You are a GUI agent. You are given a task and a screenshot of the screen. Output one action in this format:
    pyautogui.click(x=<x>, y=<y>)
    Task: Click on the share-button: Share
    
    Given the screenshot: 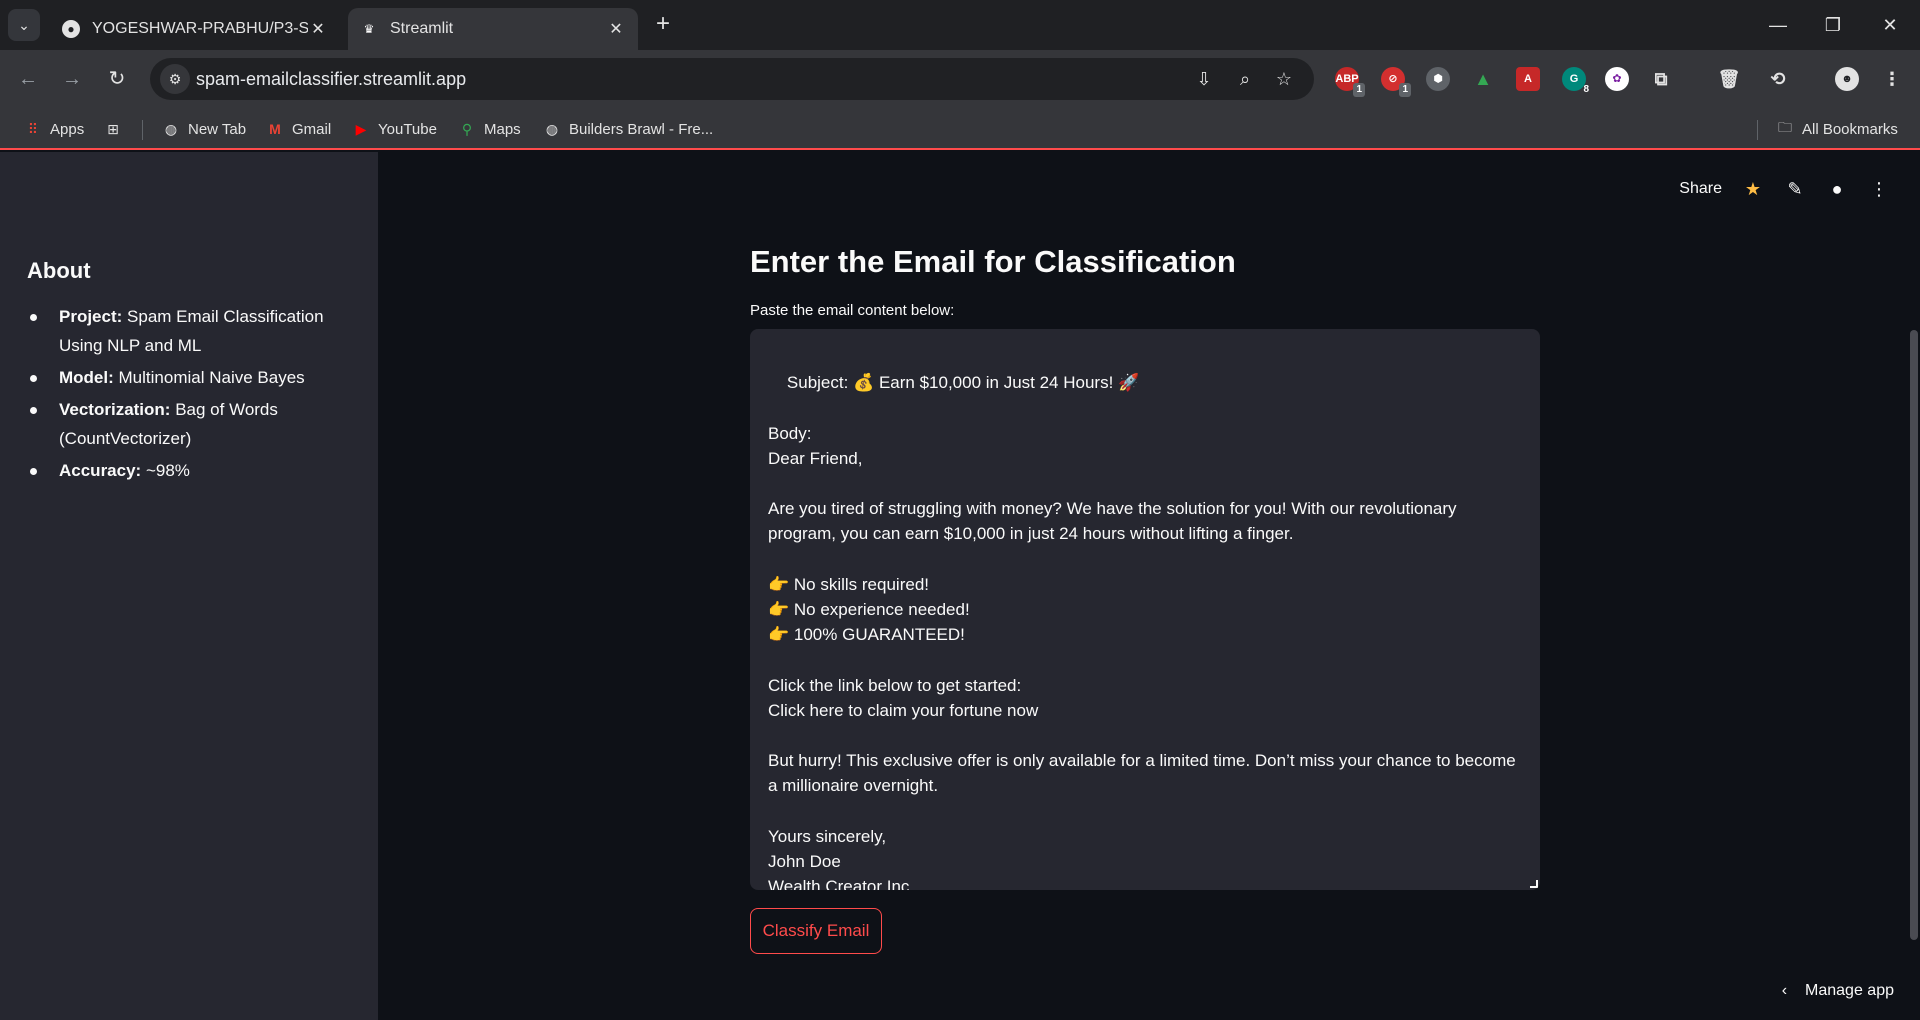 What is the action you would take?
    pyautogui.click(x=1700, y=189)
    